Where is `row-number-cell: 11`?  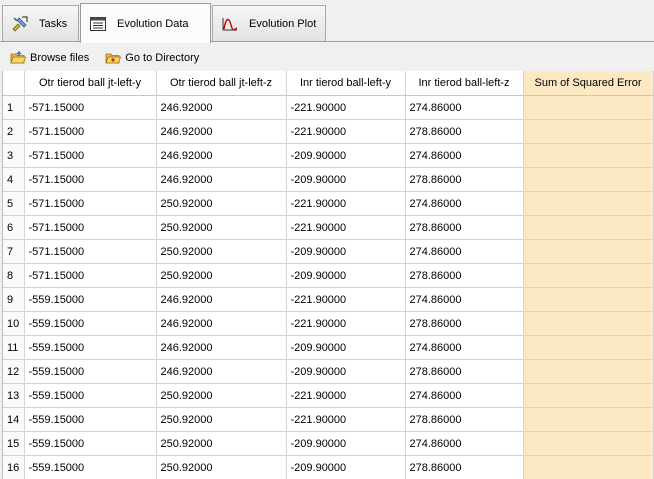
row-number-cell: 11 is located at coordinates (14, 347).